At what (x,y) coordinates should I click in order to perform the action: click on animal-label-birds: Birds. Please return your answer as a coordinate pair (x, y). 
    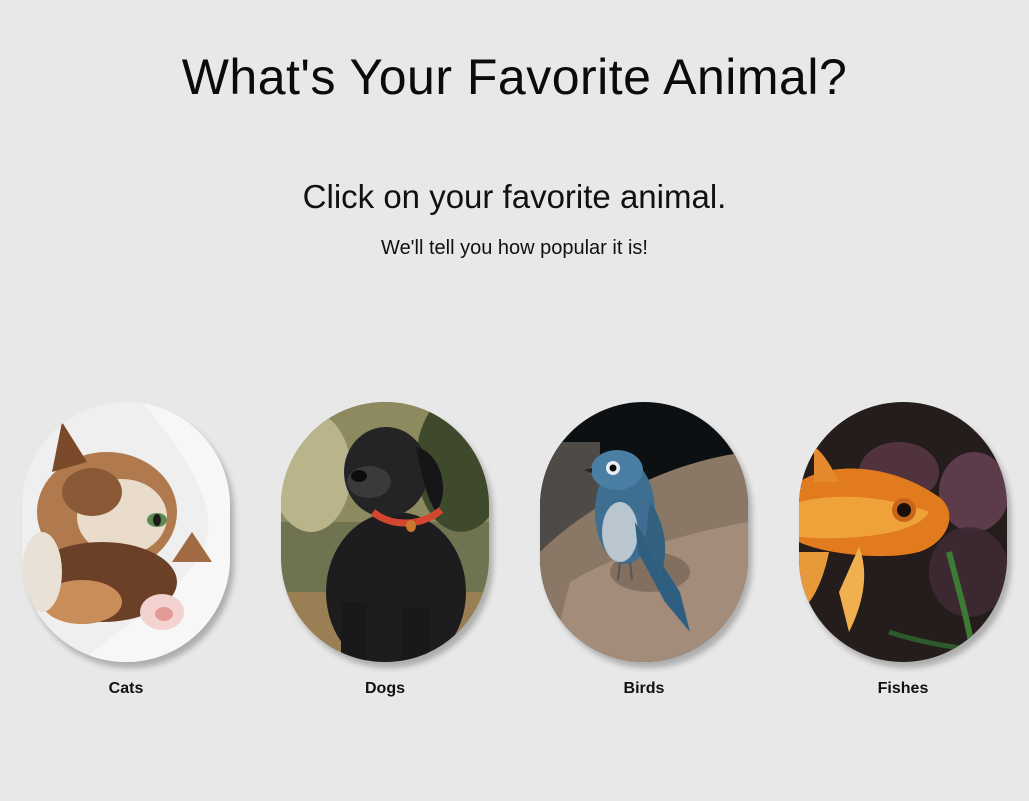
    Looking at the image, I should click on (644, 689).